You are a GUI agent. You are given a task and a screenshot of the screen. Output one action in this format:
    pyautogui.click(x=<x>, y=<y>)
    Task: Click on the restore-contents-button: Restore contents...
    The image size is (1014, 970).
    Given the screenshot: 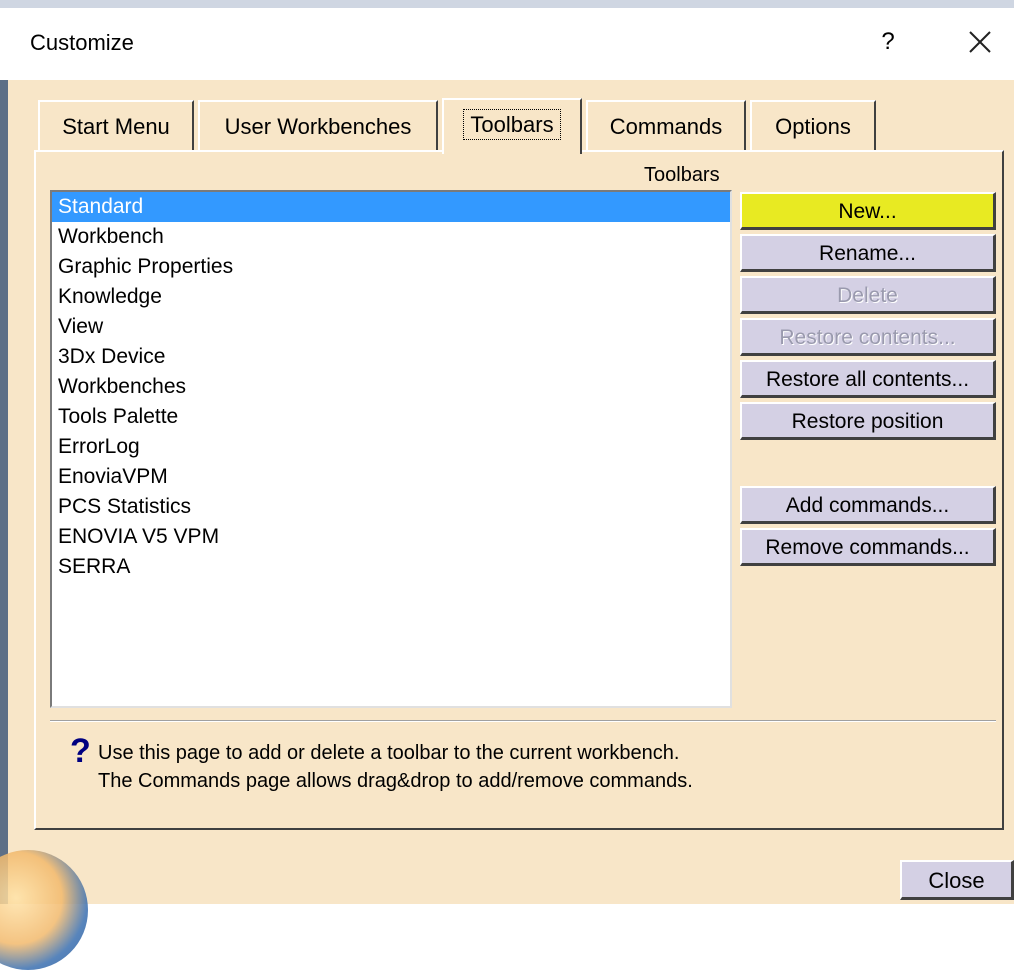 What is the action you would take?
    pyautogui.click(x=868, y=337)
    